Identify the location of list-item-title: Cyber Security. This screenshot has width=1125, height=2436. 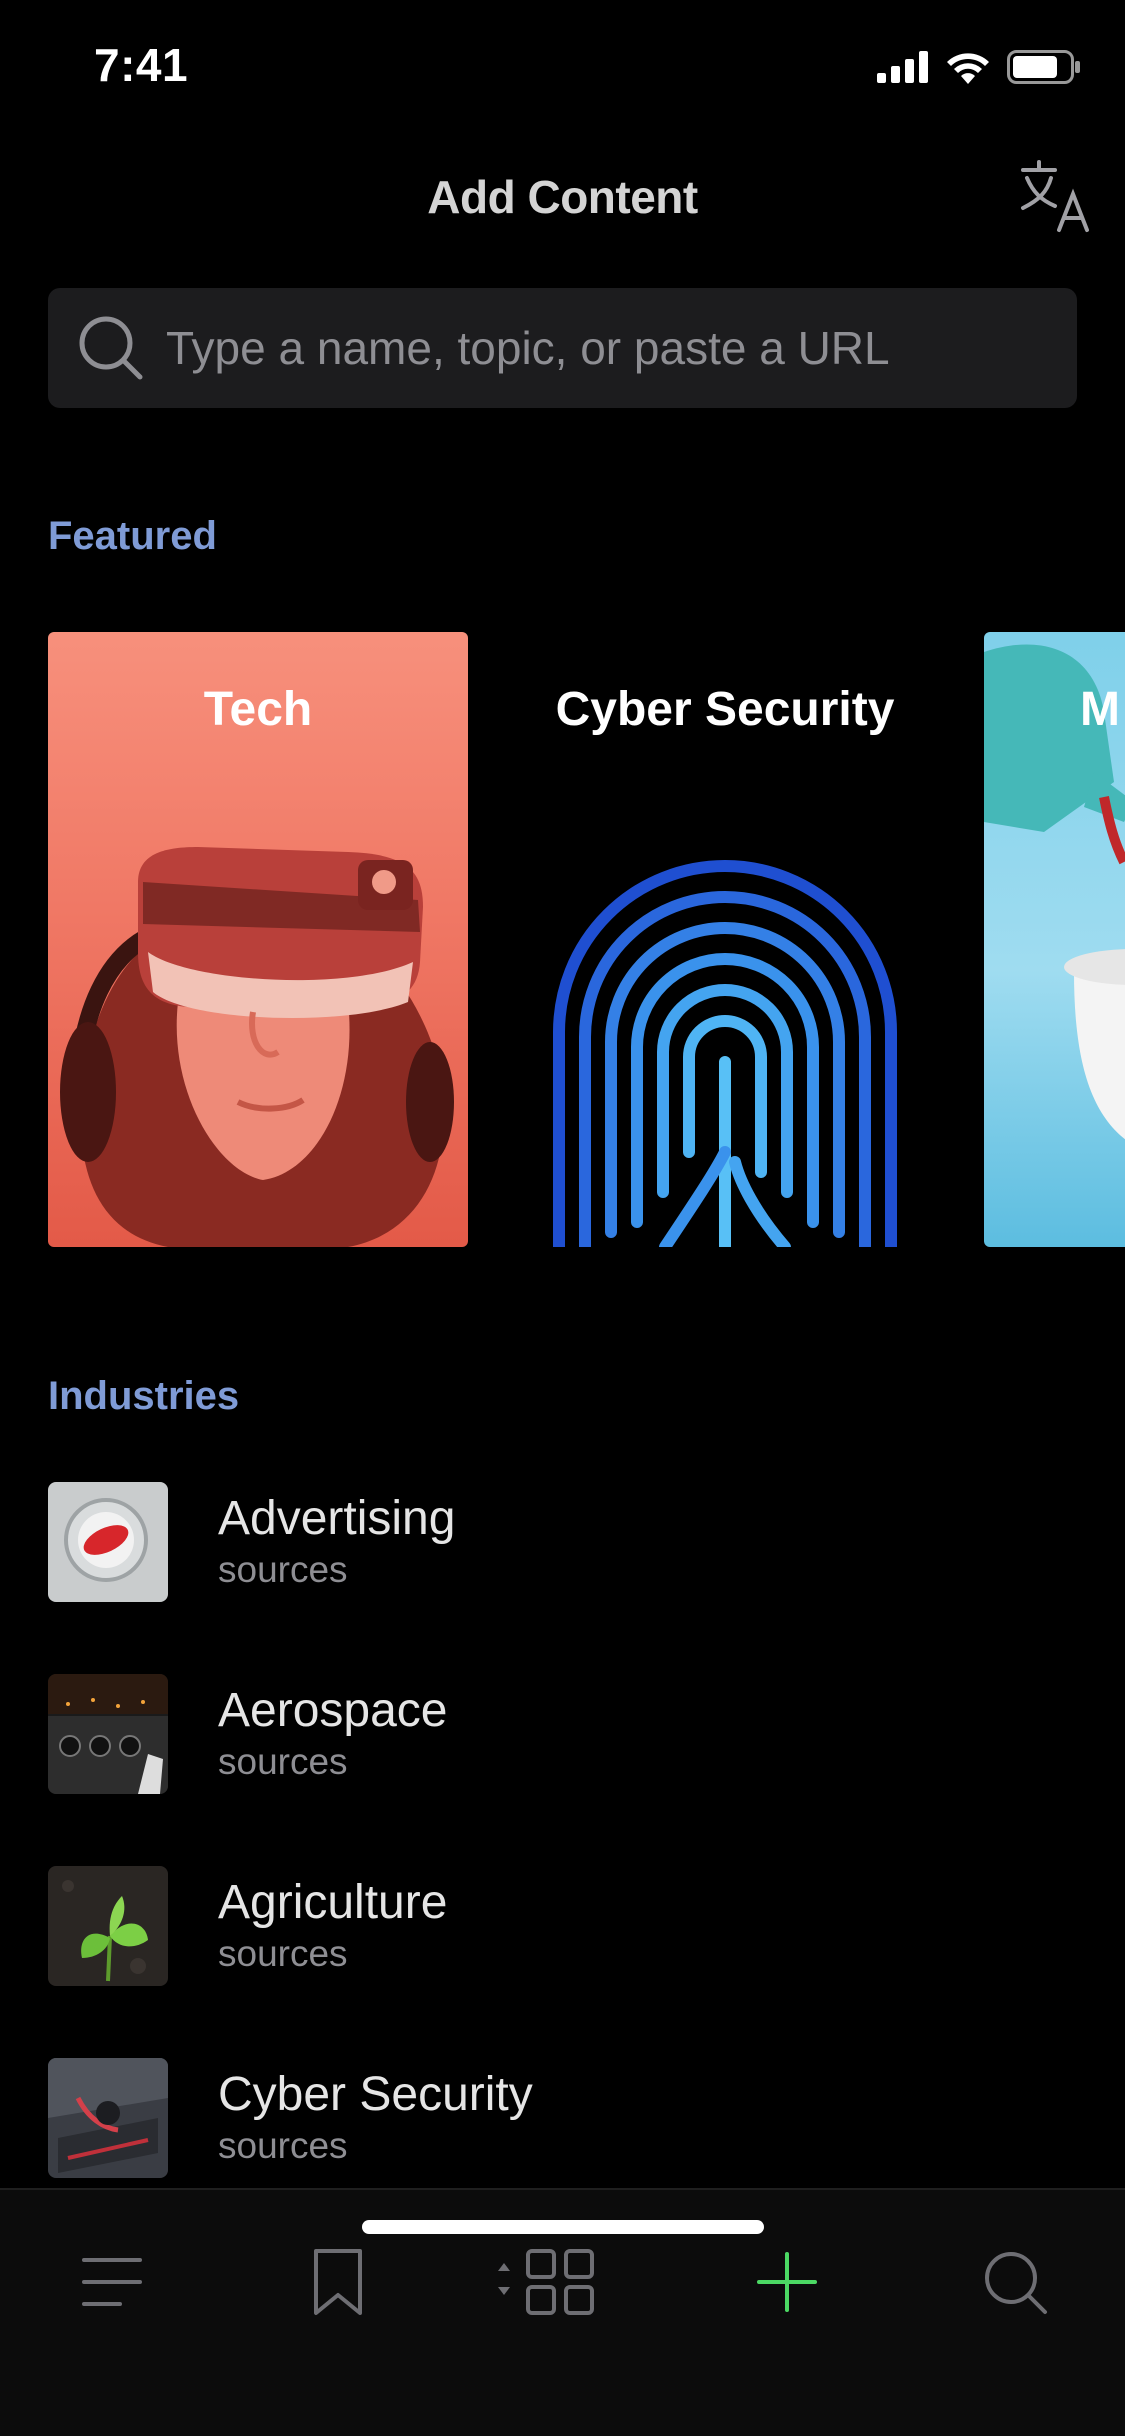
(375, 2094).